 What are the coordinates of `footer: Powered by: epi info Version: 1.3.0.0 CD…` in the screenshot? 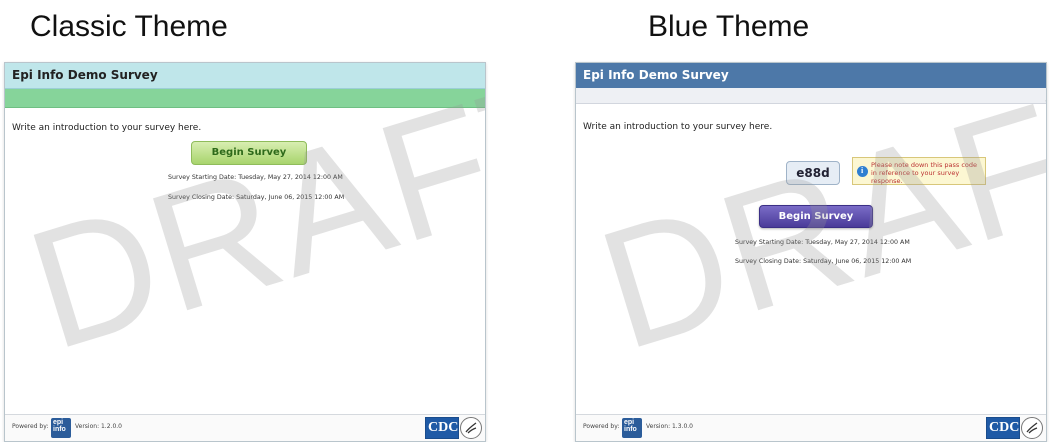 It's located at (811, 427).